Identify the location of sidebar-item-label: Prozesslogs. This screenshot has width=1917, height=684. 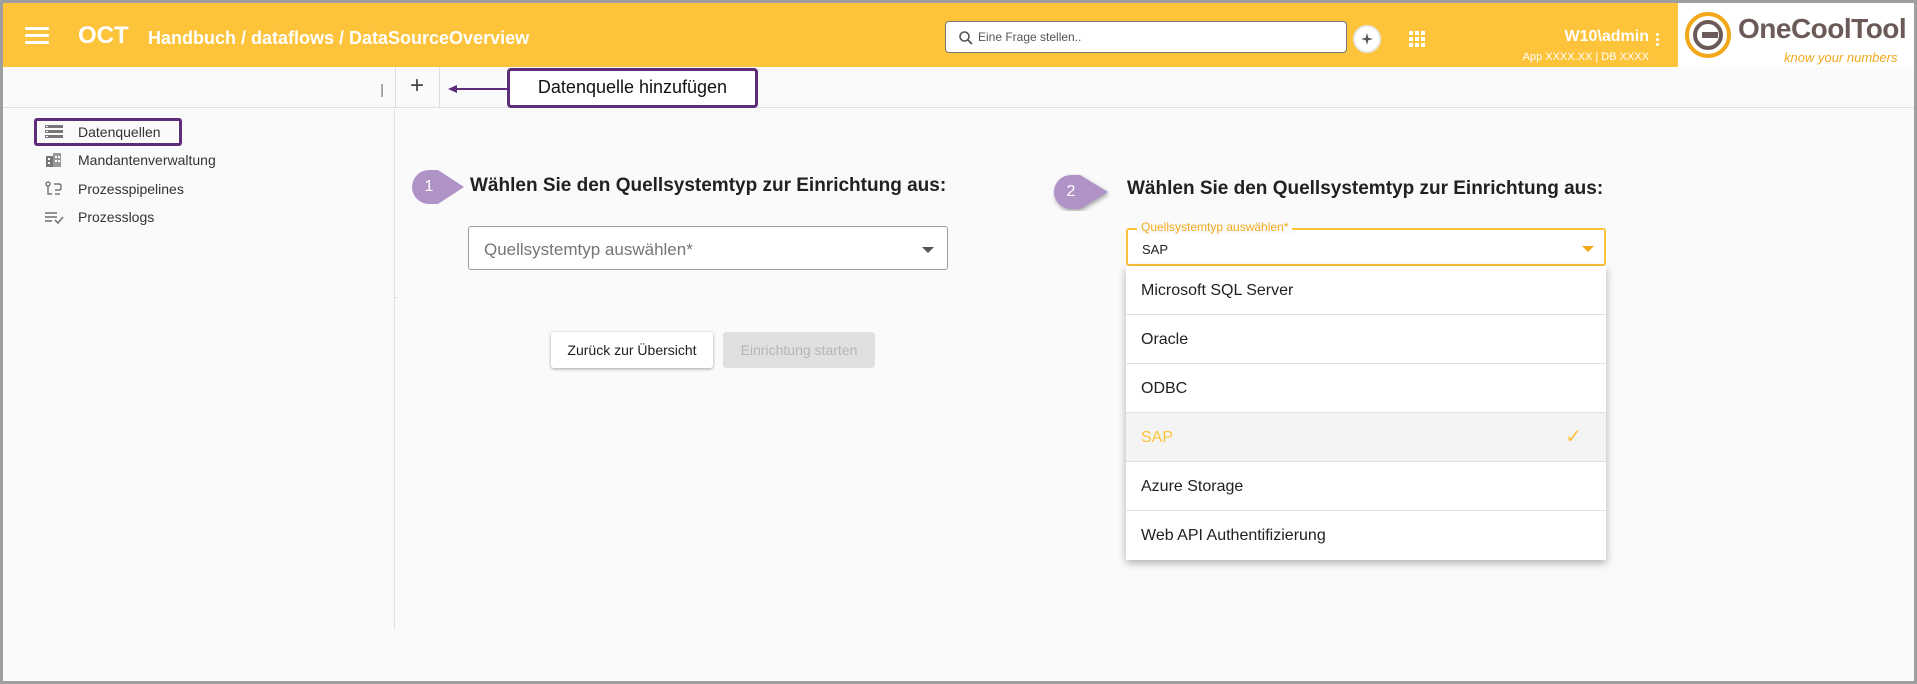
(116, 217).